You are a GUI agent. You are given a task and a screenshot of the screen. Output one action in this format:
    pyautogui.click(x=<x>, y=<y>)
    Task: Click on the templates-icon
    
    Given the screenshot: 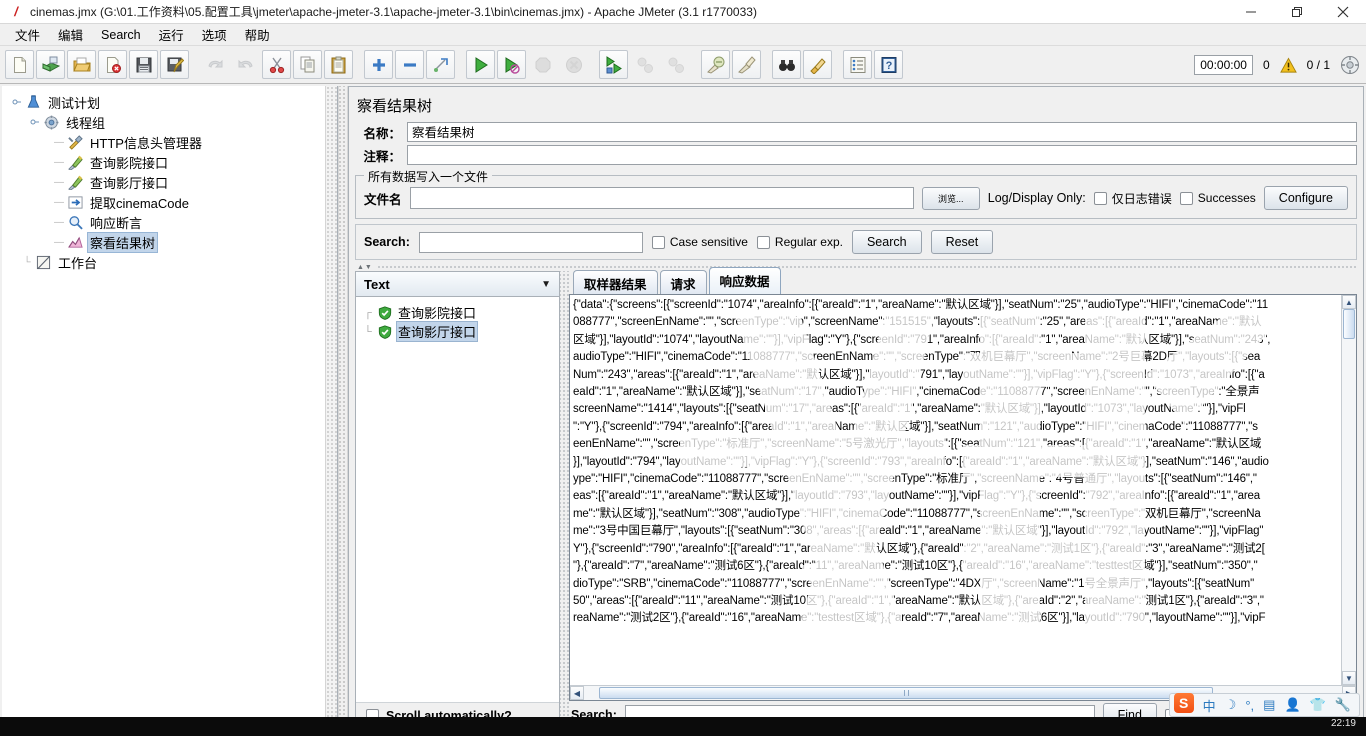 What is the action you would take?
    pyautogui.click(x=50, y=64)
    